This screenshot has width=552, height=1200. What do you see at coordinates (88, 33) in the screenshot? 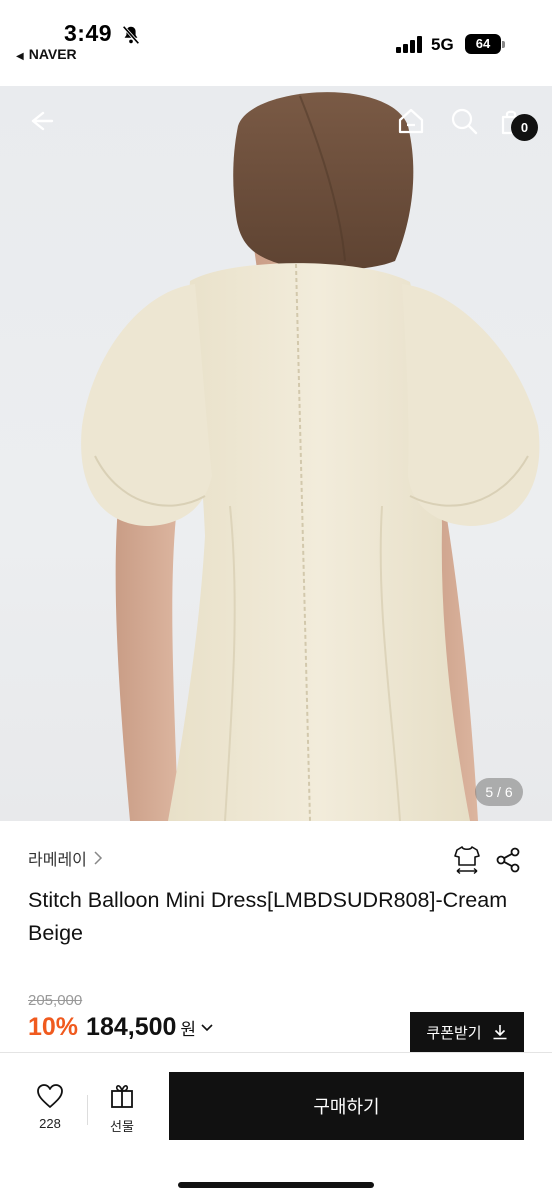
I see `status-time: 3:49` at bounding box center [88, 33].